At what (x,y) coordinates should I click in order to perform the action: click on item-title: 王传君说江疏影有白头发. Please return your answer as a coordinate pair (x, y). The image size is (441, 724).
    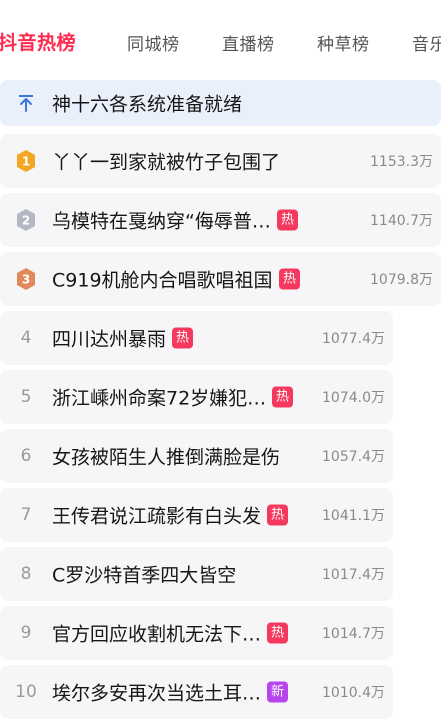
    Looking at the image, I should click on (157, 516).